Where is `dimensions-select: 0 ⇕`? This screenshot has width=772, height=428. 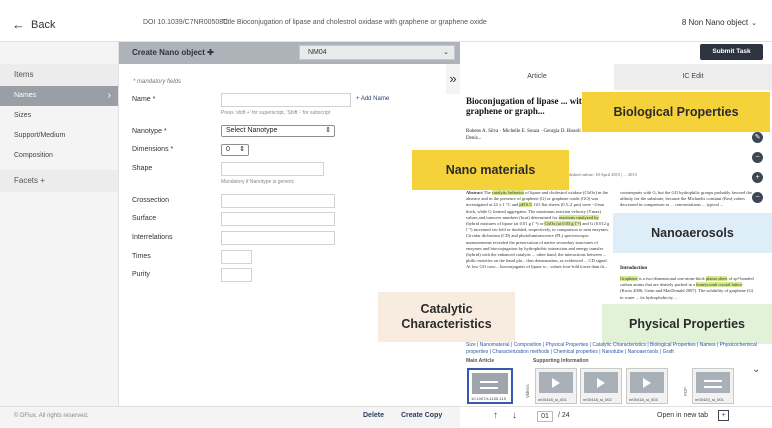 dimensions-select: 0 ⇕ is located at coordinates (235, 150).